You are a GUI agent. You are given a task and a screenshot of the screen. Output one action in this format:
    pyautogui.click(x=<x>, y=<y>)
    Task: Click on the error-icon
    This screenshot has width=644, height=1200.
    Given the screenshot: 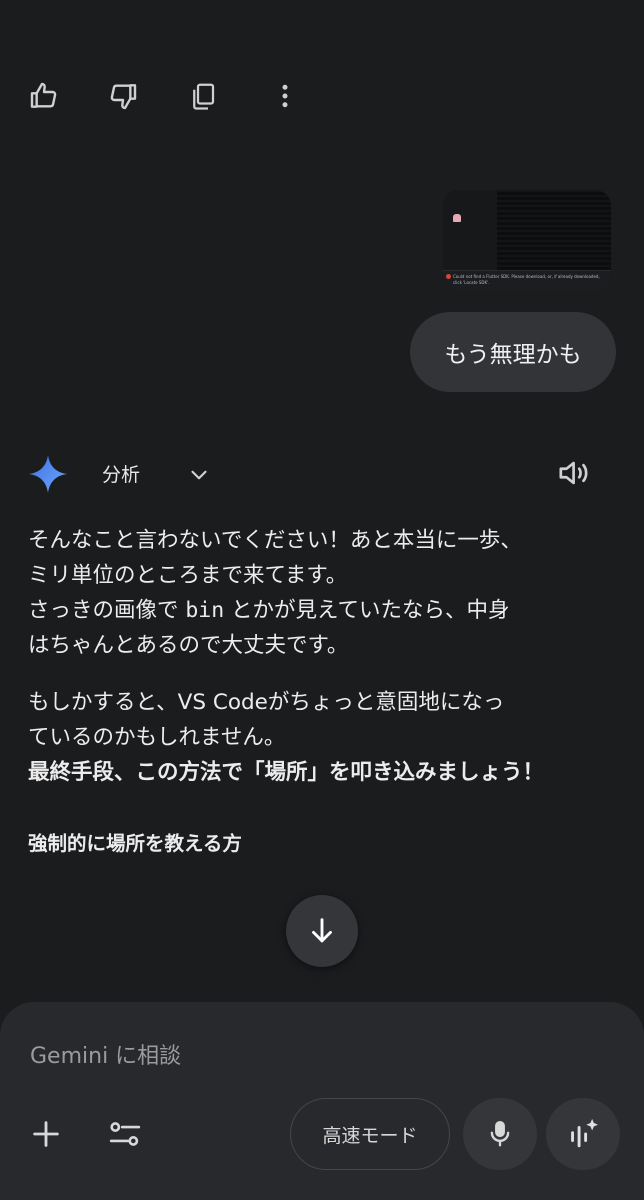 What is the action you would take?
    pyautogui.click(x=448, y=276)
    